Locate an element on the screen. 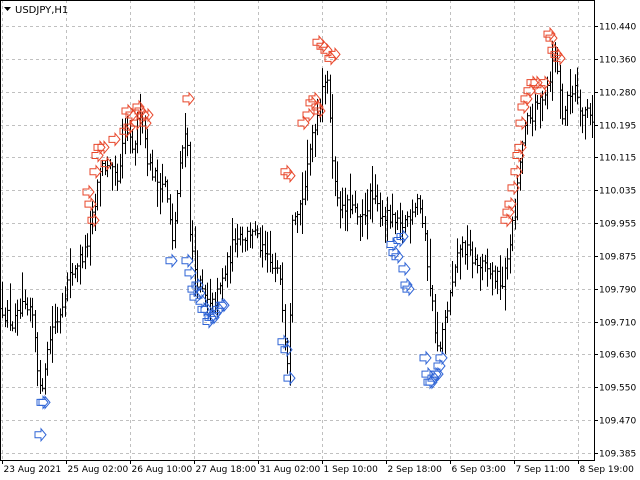  y-tick-label: 109.550 is located at coordinates (617, 389).